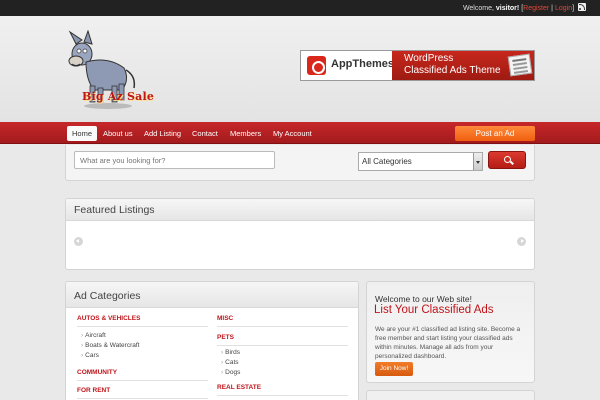 This screenshot has width=600, height=400. I want to click on search-panel: All Categories, so click(300, 163).